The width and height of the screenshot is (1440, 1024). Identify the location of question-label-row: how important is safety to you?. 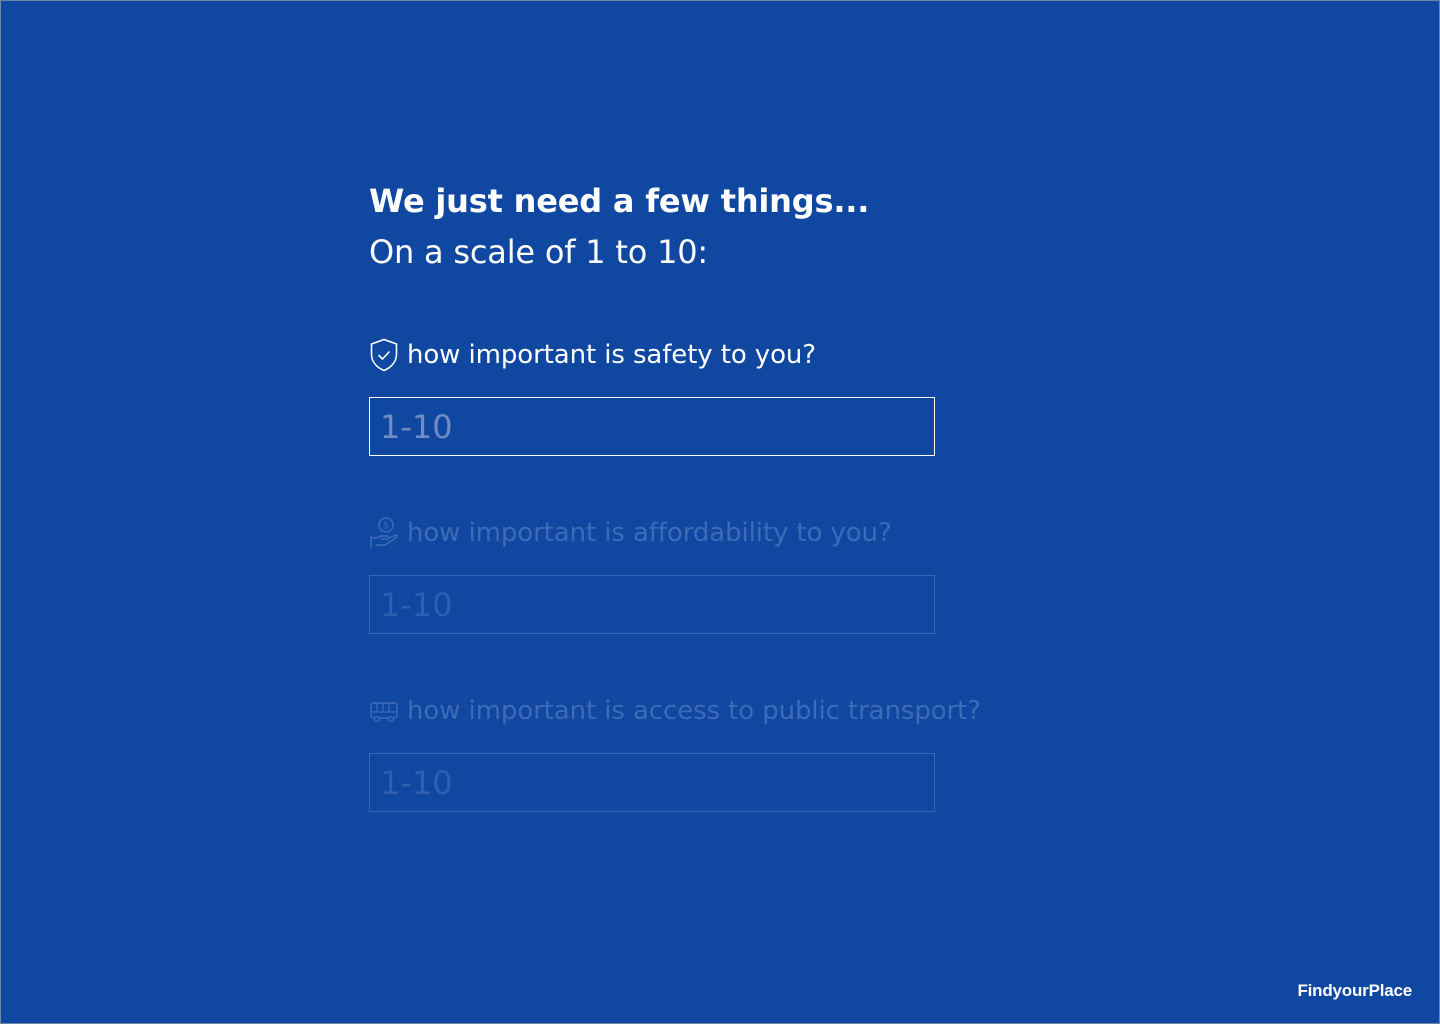
(679, 355).